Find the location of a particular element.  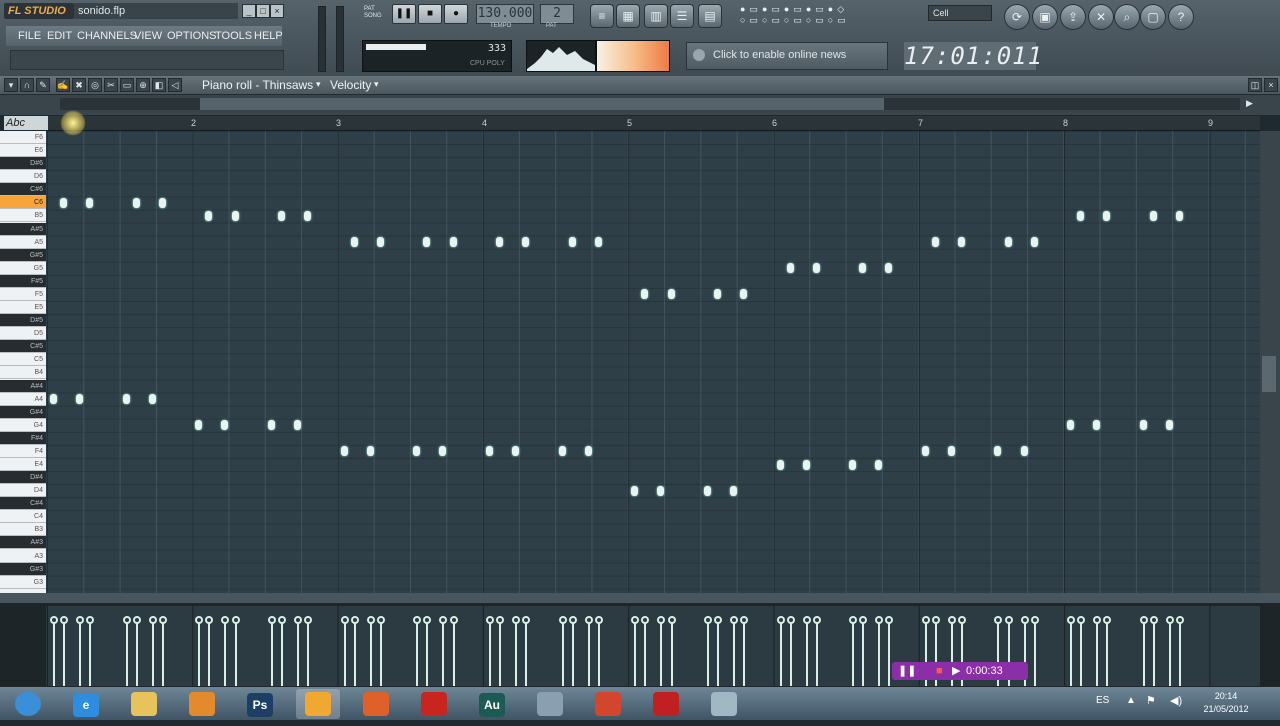

piano-key: G#3 is located at coordinates (23, 569).